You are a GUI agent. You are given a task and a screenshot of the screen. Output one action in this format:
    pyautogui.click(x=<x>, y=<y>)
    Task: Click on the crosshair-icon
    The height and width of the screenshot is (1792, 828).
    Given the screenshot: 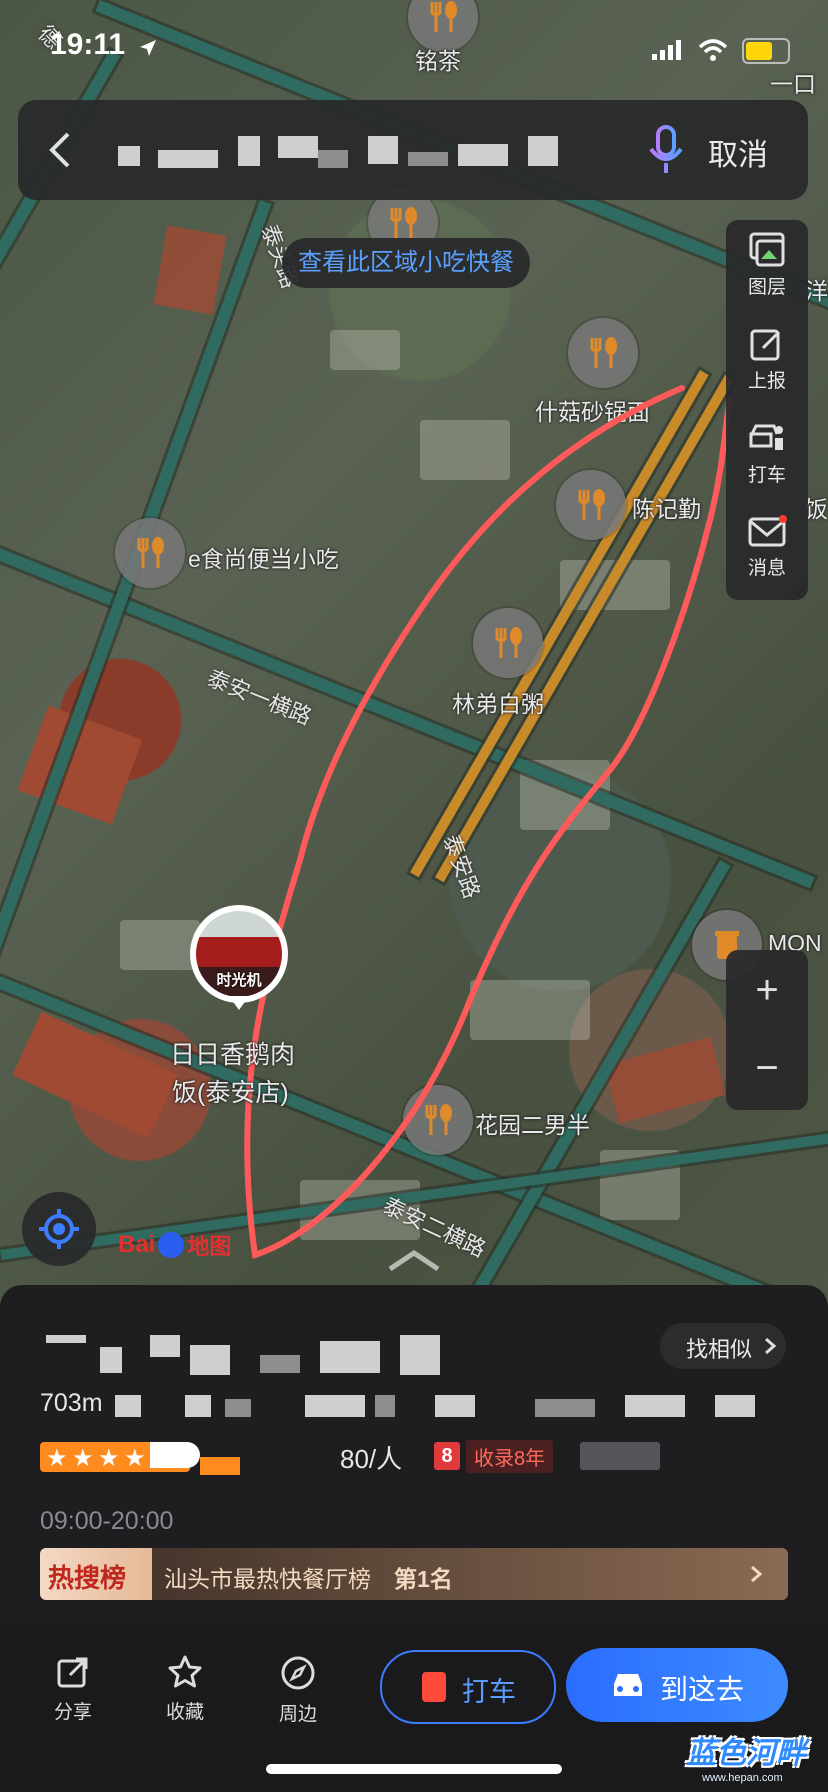 What is the action you would take?
    pyautogui.click(x=59, y=1229)
    